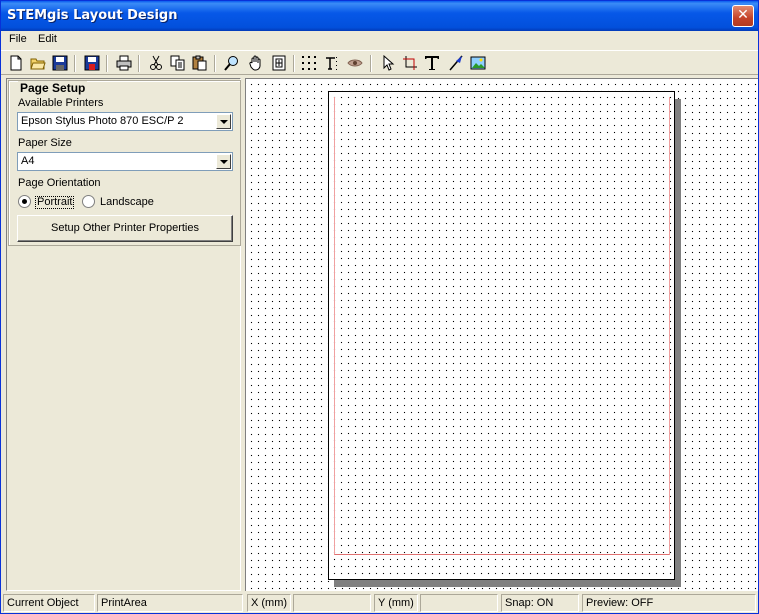 This screenshot has width=759, height=614. What do you see at coordinates (16, 63) in the screenshot?
I see `new-document-icon` at bounding box center [16, 63].